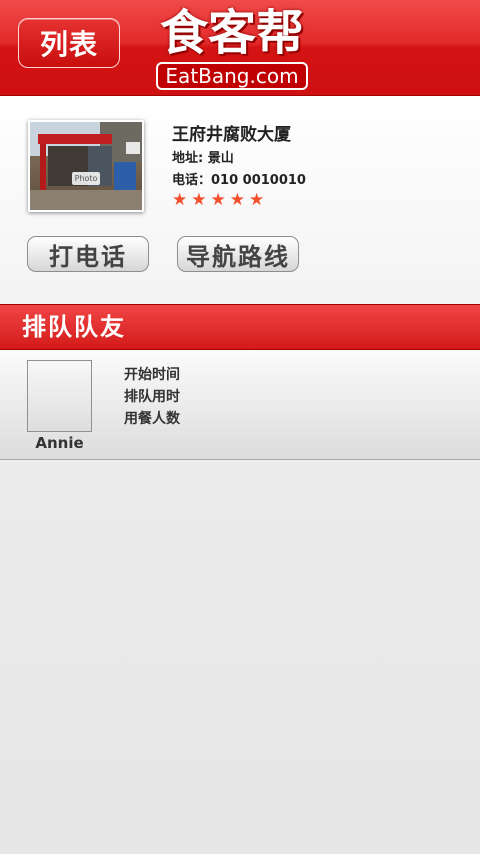  I want to click on app-header: 列表 食客帮 EatBang.com, so click(240, 48).